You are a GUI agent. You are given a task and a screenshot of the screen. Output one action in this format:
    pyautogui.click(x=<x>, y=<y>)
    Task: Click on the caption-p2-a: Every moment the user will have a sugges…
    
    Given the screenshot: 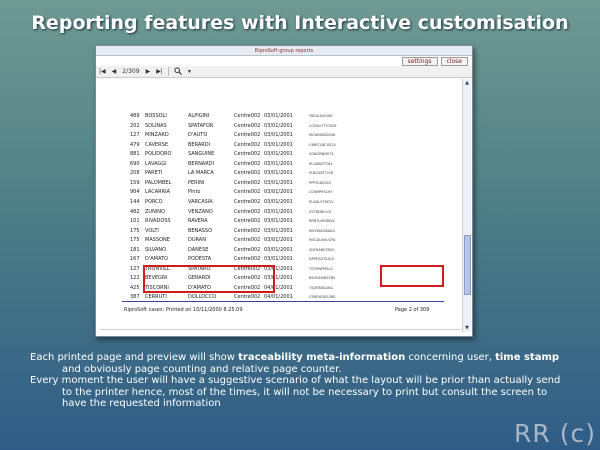 What is the action you would take?
    pyautogui.click(x=295, y=380)
    